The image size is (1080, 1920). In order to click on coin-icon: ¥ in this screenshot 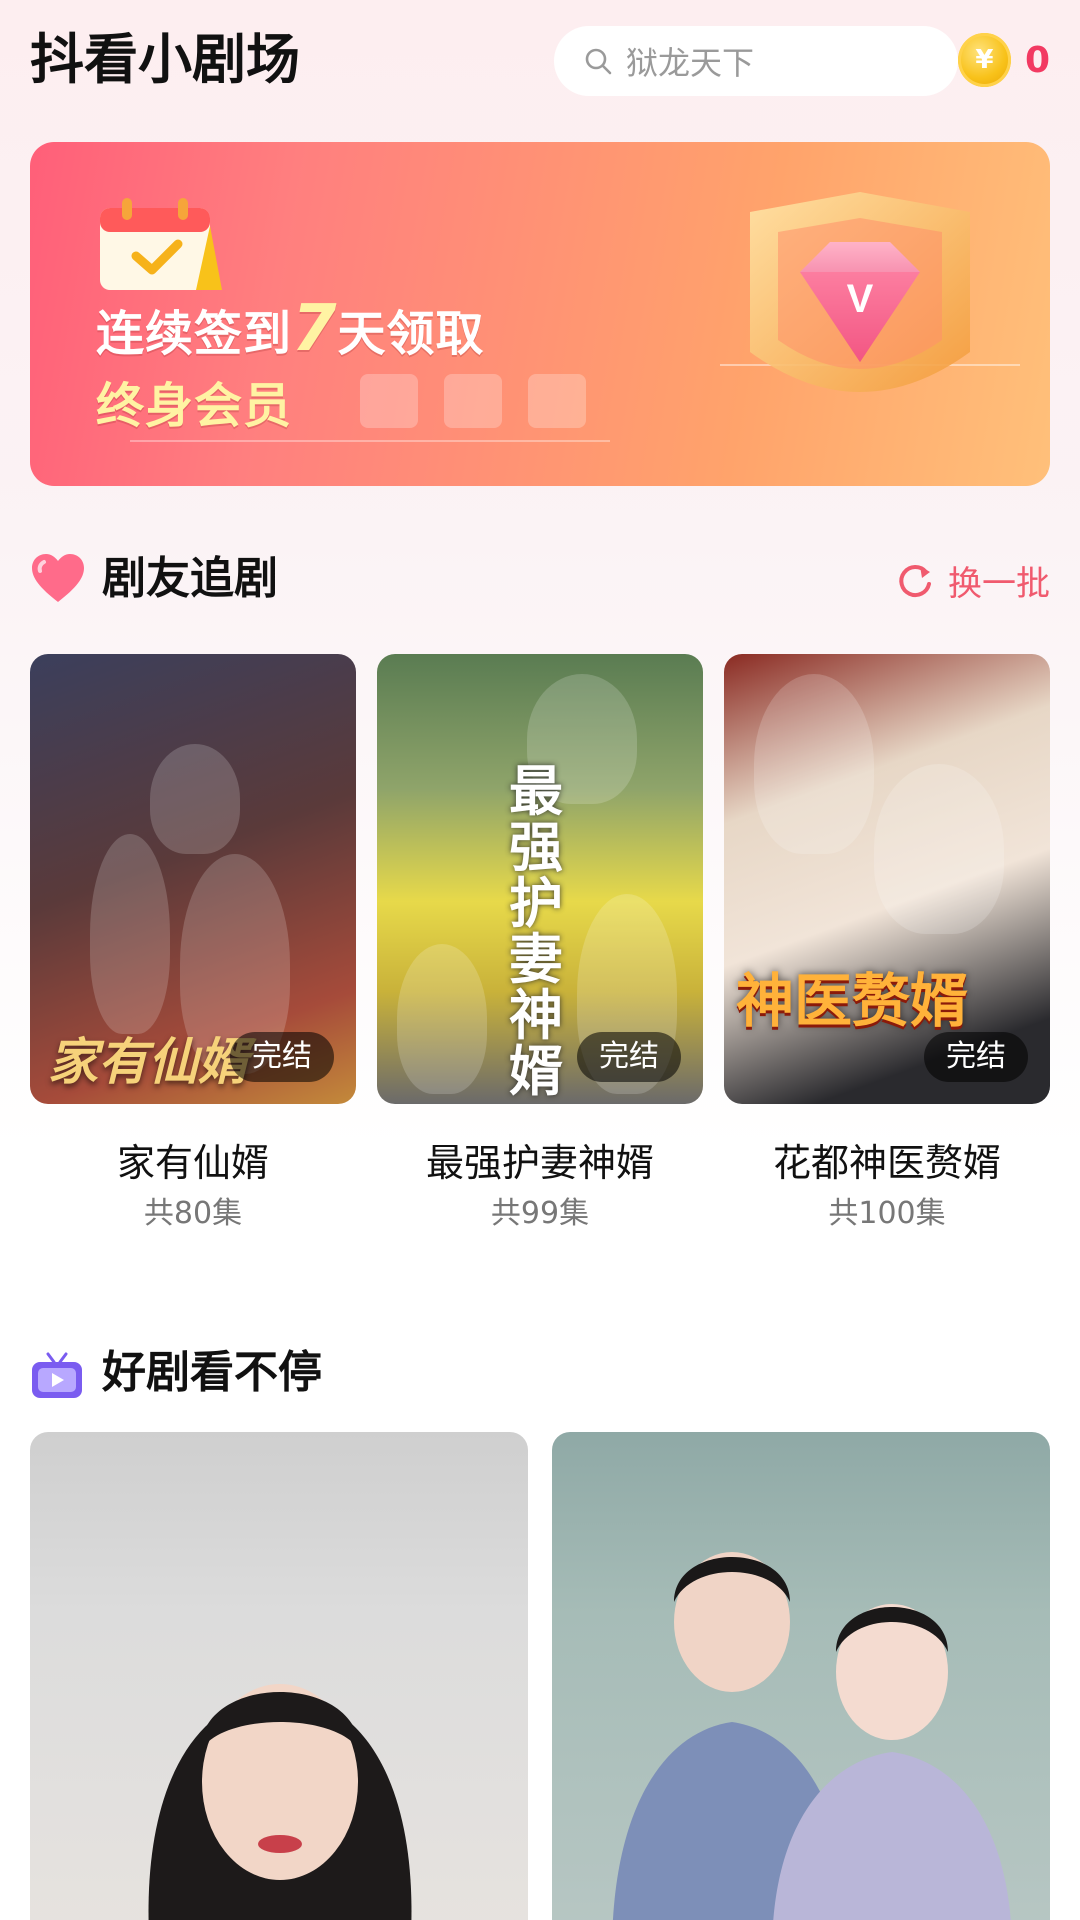, I will do `click(984, 60)`.